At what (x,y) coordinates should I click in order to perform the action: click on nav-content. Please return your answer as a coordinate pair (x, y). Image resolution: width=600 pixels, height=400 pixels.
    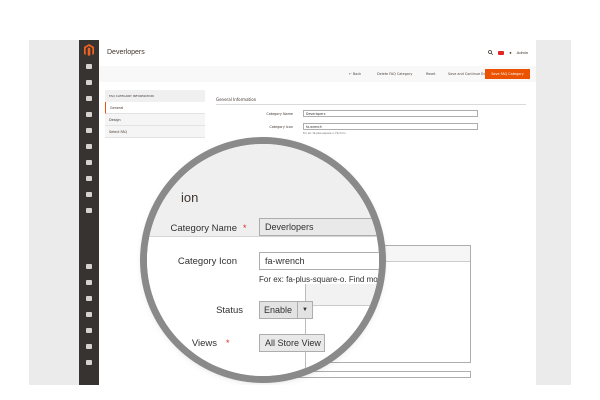
    Looking at the image, I should click on (89, 150).